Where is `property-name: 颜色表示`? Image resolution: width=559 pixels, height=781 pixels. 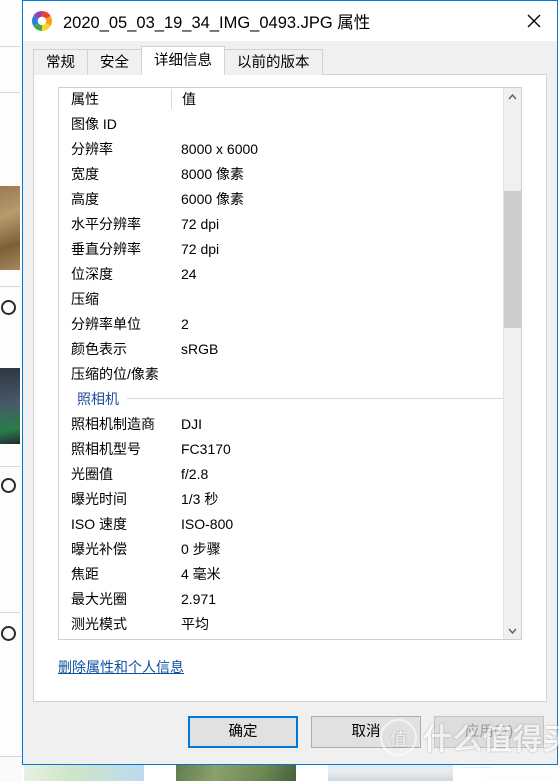 property-name: 颜色表示 is located at coordinates (99, 348).